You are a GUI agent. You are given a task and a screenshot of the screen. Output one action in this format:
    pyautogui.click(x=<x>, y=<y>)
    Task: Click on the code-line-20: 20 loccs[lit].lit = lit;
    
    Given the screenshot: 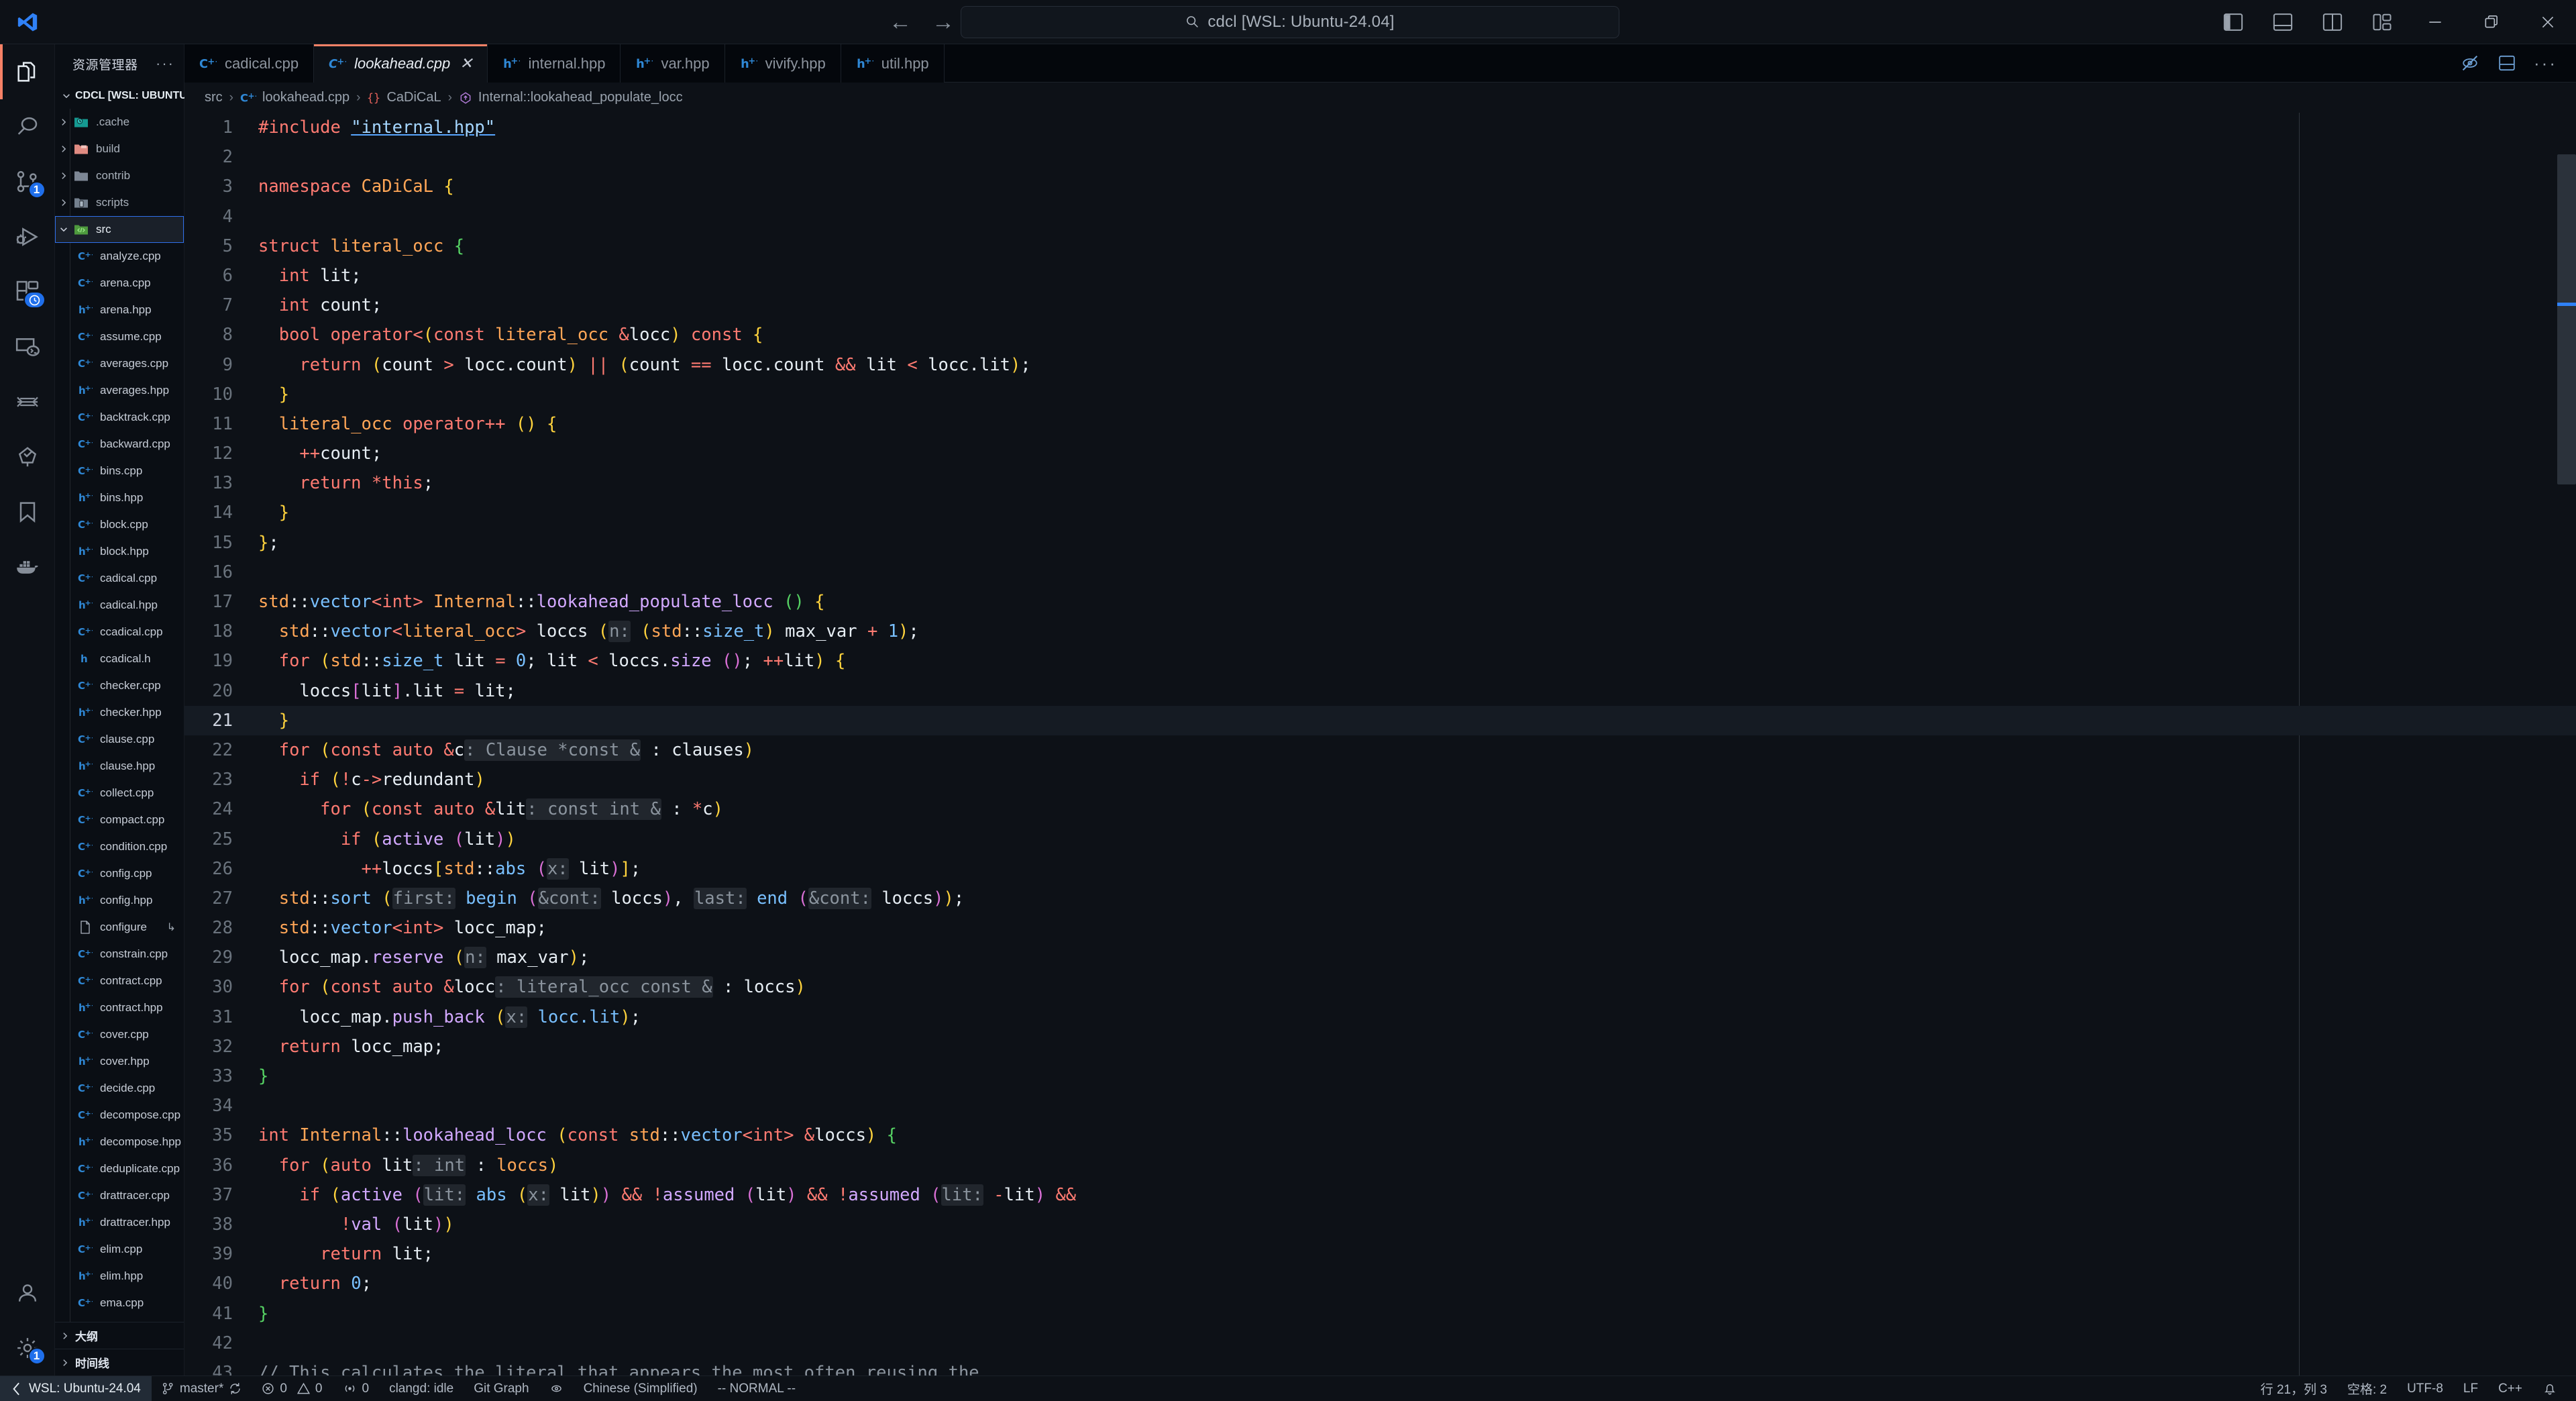 What is the action you would take?
    pyautogui.click(x=1380, y=691)
    